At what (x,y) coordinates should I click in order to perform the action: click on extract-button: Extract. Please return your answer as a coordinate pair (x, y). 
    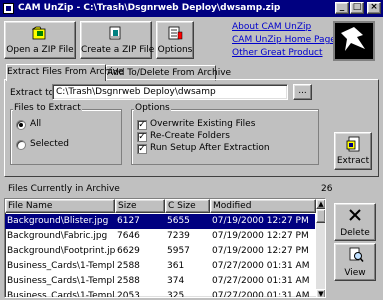
    Looking at the image, I should click on (353, 151).